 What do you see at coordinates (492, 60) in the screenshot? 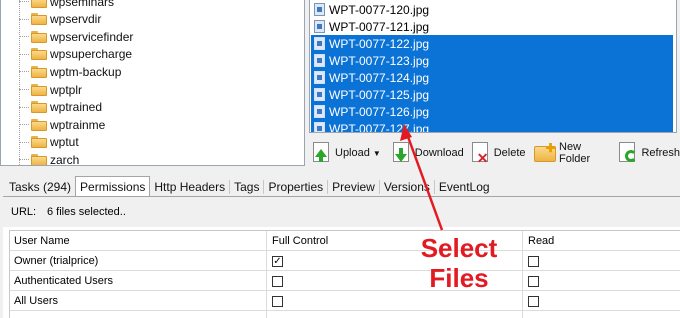
I see `file-row: WPT-0077-123.jpg` at bounding box center [492, 60].